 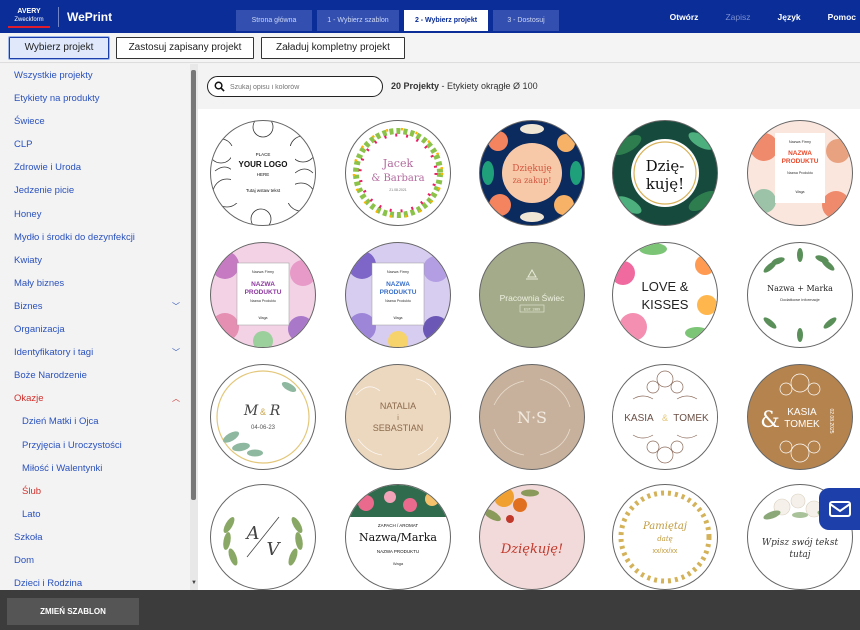 I want to click on design-card-love-kisses: LOVE & KISSES, so click(x=665, y=295).